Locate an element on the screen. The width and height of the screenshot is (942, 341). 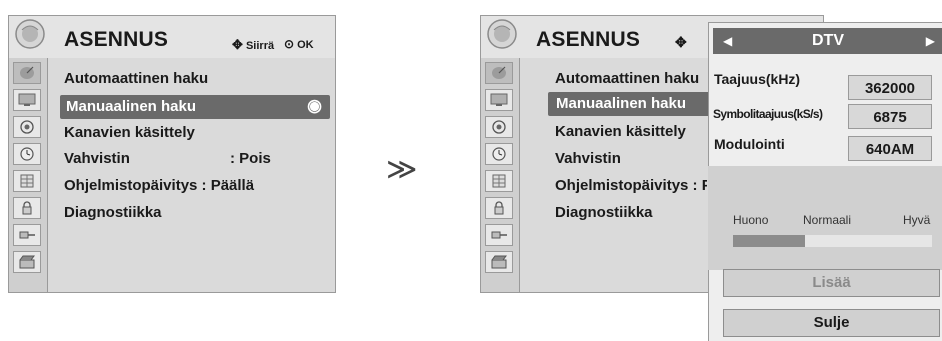
signal-quality-fill is located at coordinates (769, 241).